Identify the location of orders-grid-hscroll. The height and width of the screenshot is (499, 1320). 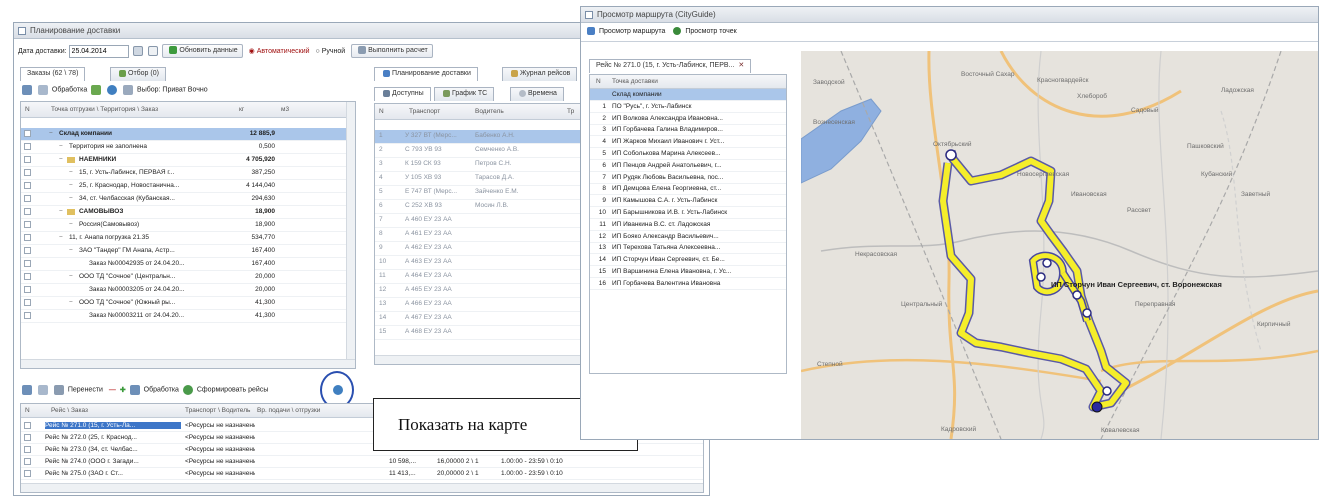
(188, 363).